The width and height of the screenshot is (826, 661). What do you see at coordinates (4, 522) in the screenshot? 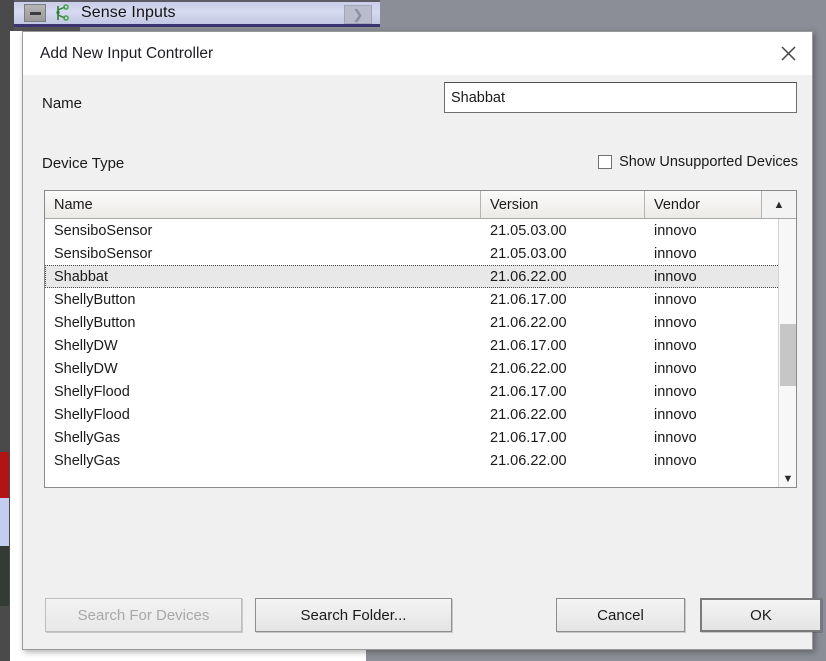
I see `edge-accent-blue` at bounding box center [4, 522].